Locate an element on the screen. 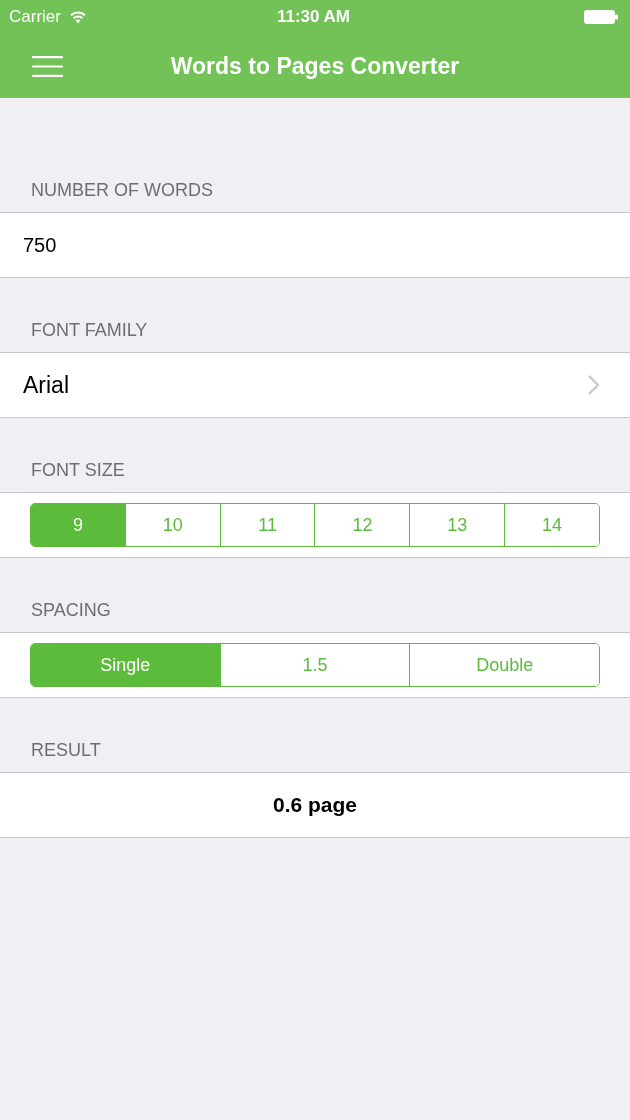 The width and height of the screenshot is (630, 1120). number-input: 750 is located at coordinates (315, 245).